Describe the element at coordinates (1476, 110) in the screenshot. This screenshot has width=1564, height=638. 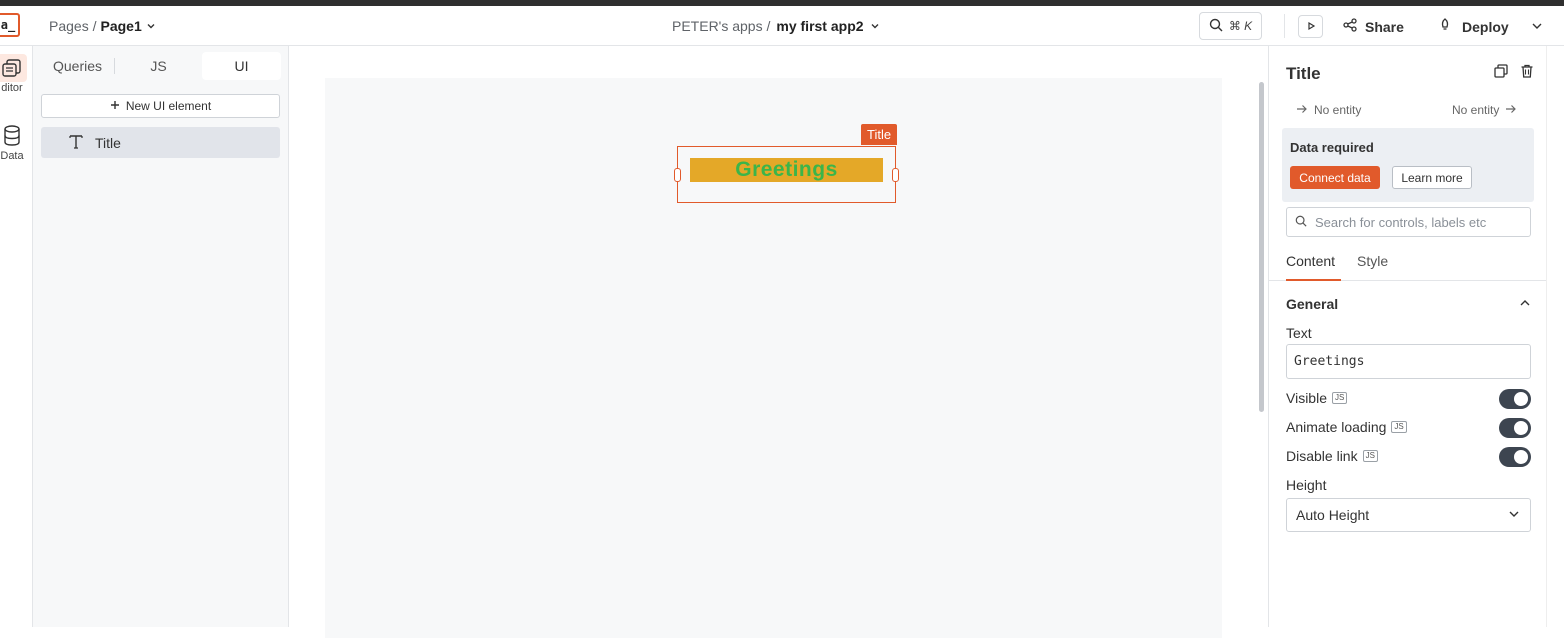
I see `outgoing-entity-label: No entity` at that location.